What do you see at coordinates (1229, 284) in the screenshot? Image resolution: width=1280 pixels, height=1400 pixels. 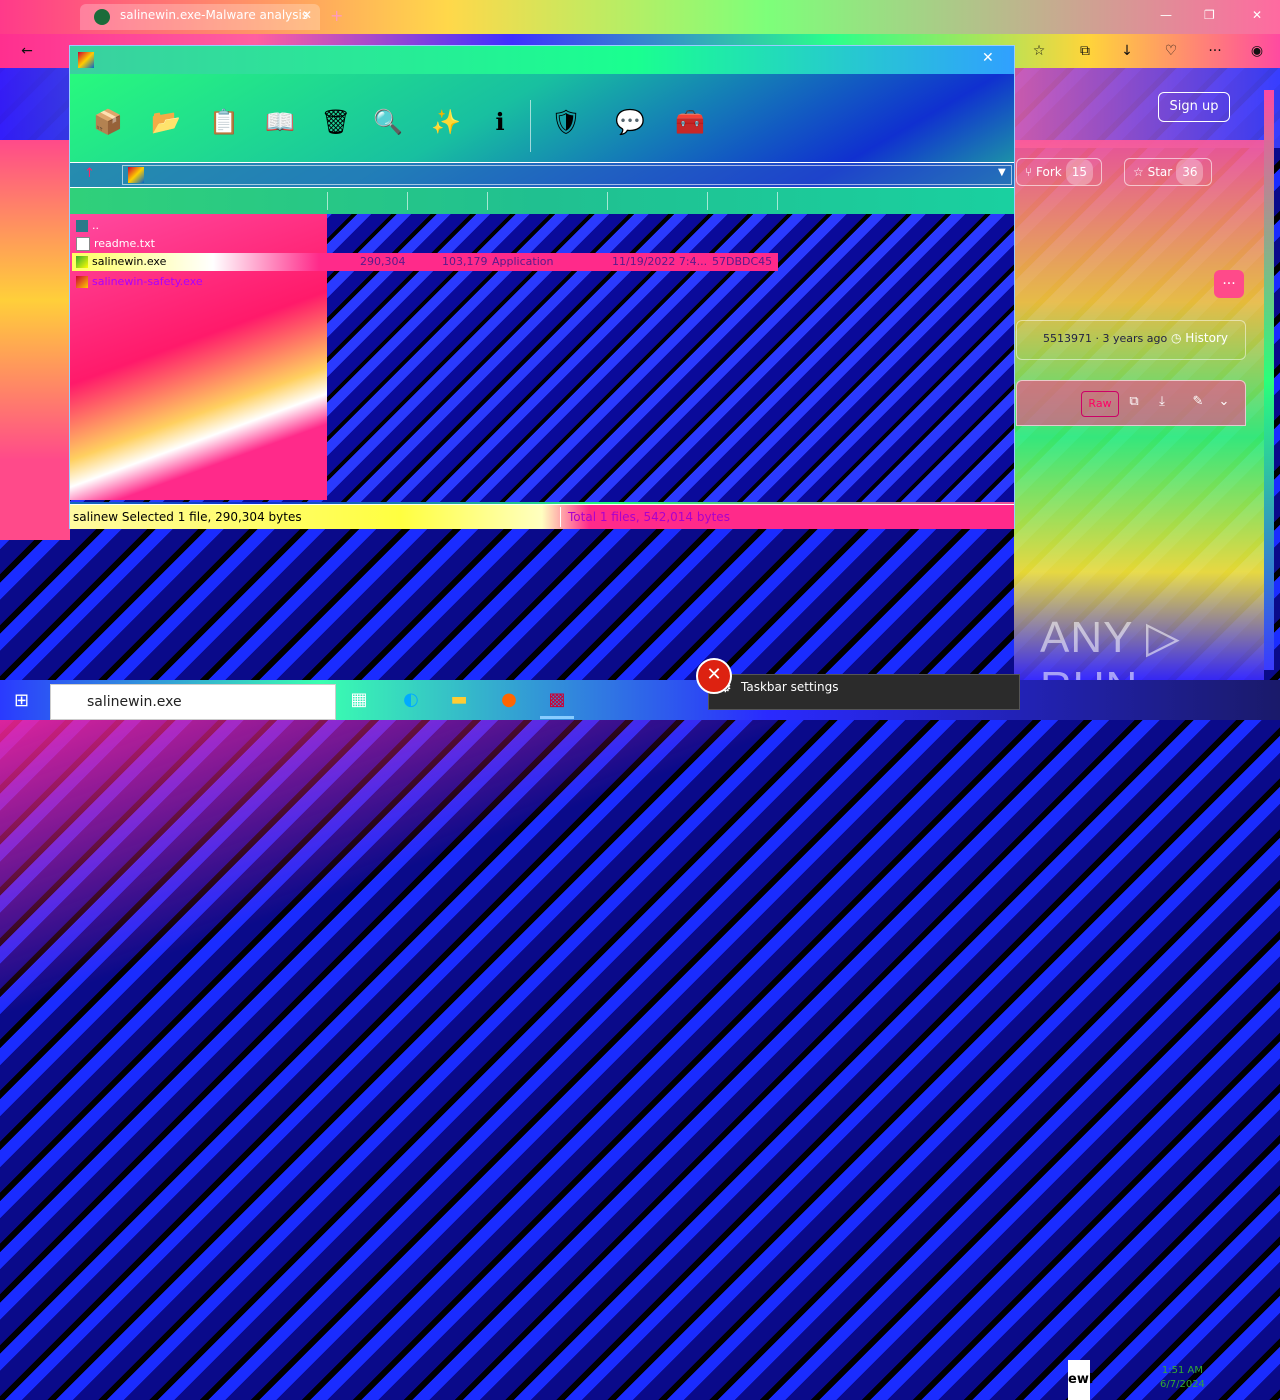 I see `more-options-button: ···` at bounding box center [1229, 284].